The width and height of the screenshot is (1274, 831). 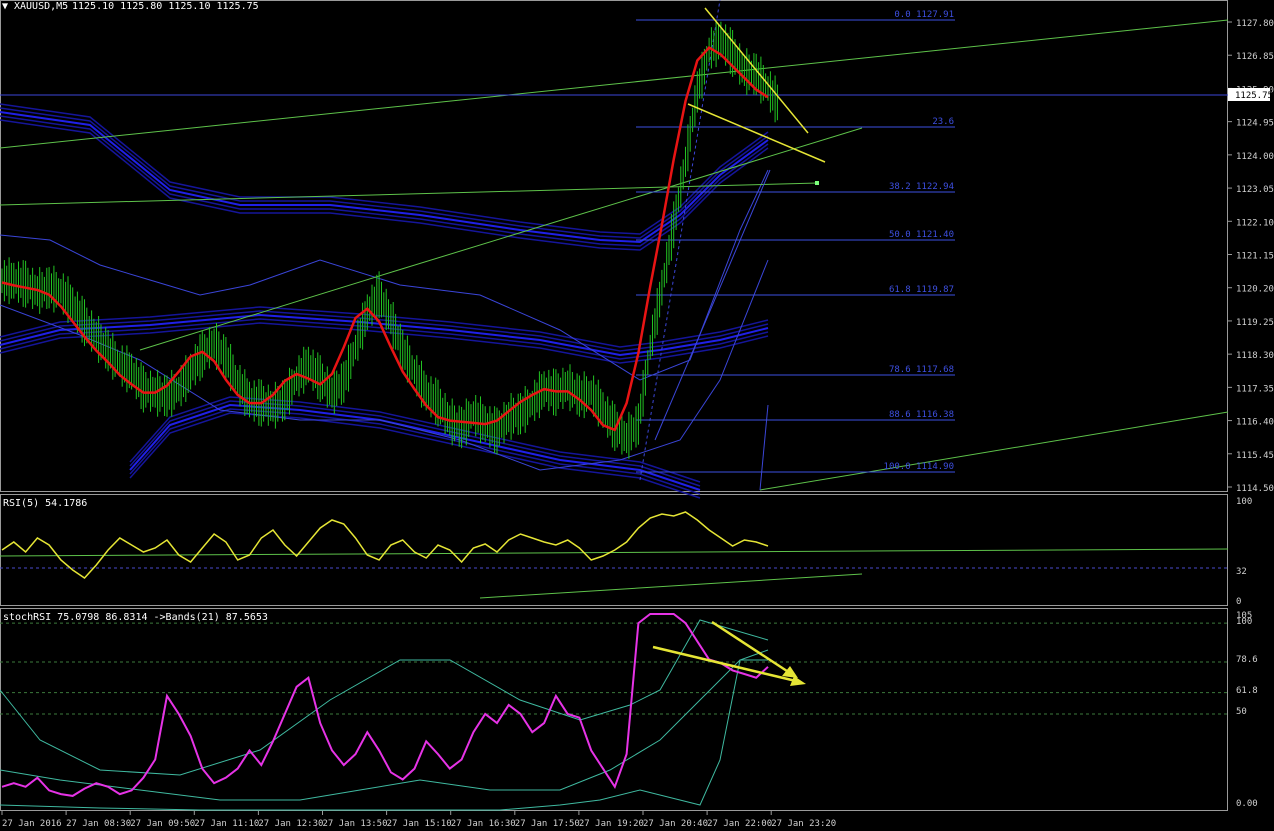 What do you see at coordinates (1241, 572) in the screenshot?
I see `rsi-tick-label: 32` at bounding box center [1241, 572].